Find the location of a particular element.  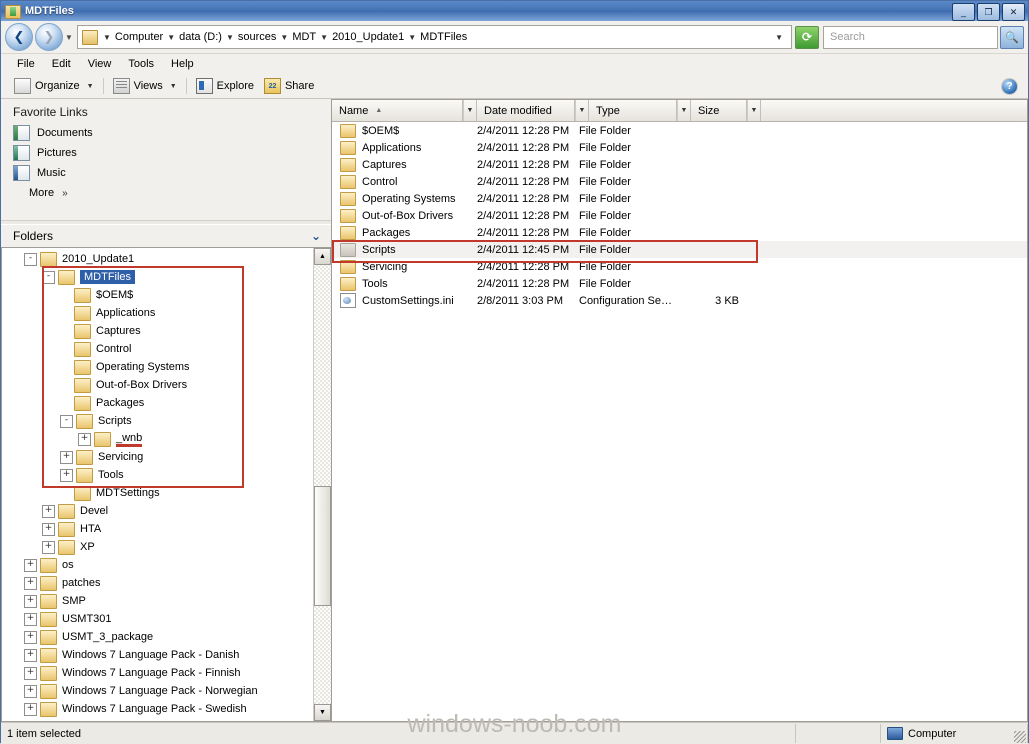

breadcrumb-item-computer: Computer is located at coordinates (139, 37).